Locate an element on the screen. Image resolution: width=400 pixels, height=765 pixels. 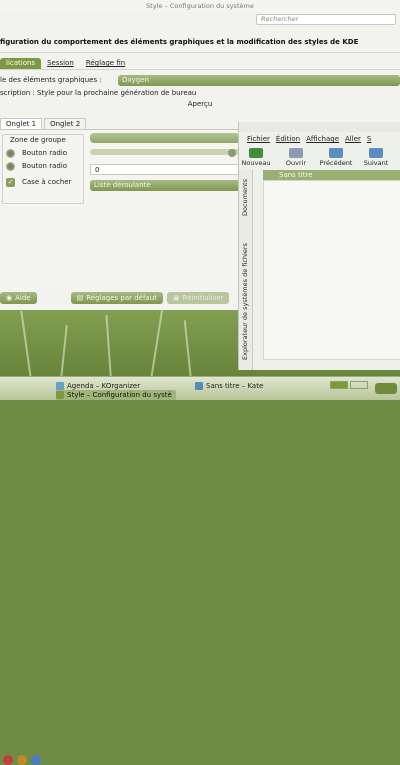
settings-icon is located at coordinates (60, 395).